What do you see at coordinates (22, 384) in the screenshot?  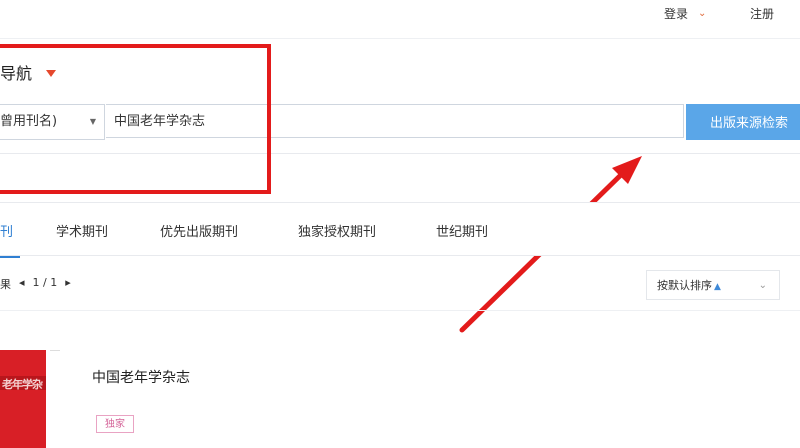 I see `cover-text: 老年学杂` at bounding box center [22, 384].